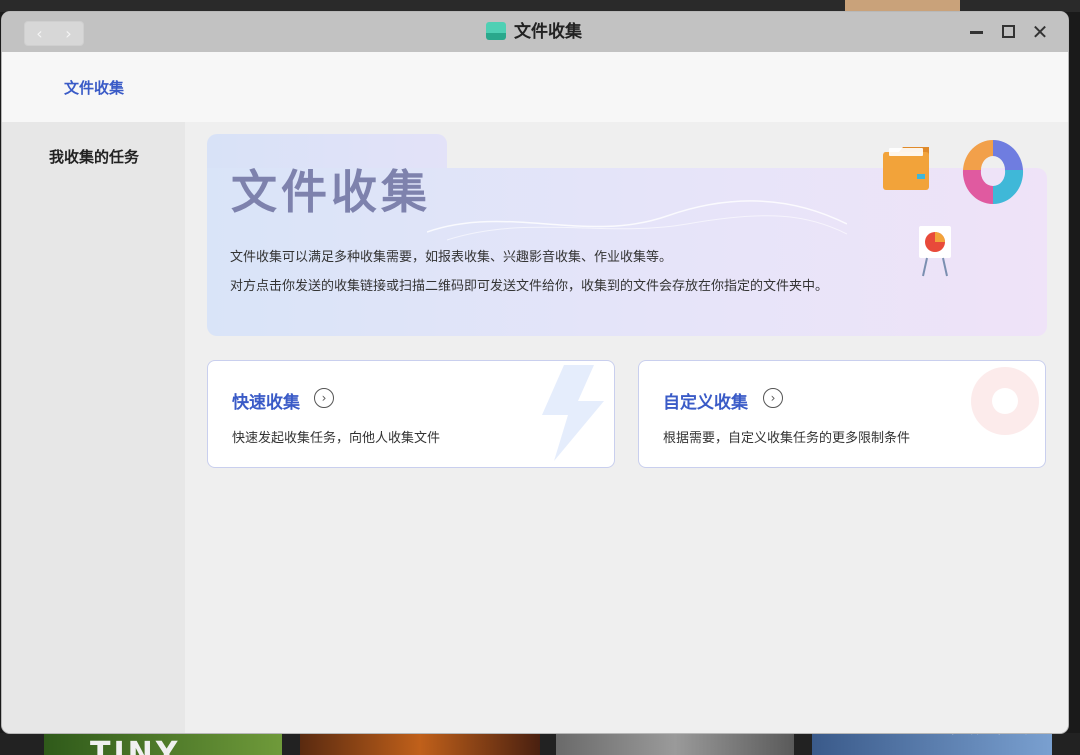  Describe the element at coordinates (94, 156) in the screenshot. I see `sidebar-item-my-tasks: 我收集的任务` at that location.